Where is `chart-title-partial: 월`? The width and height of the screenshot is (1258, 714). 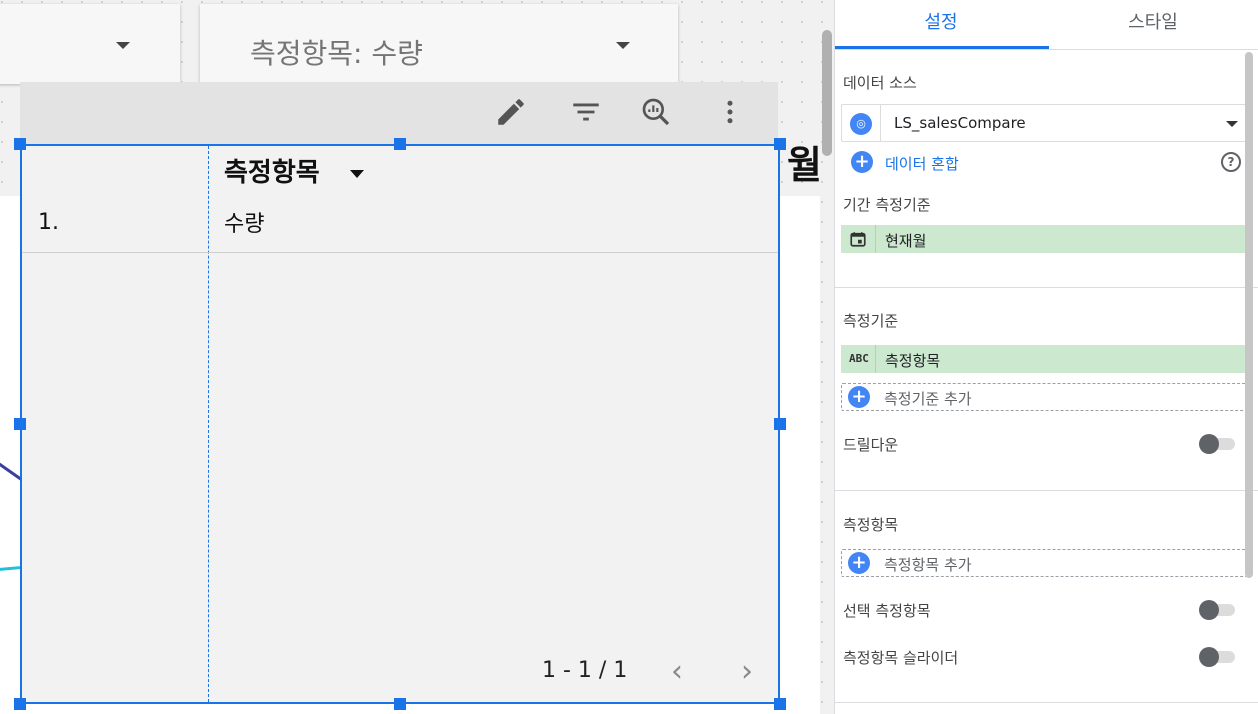
chart-title-partial: 월 is located at coordinates (804, 165).